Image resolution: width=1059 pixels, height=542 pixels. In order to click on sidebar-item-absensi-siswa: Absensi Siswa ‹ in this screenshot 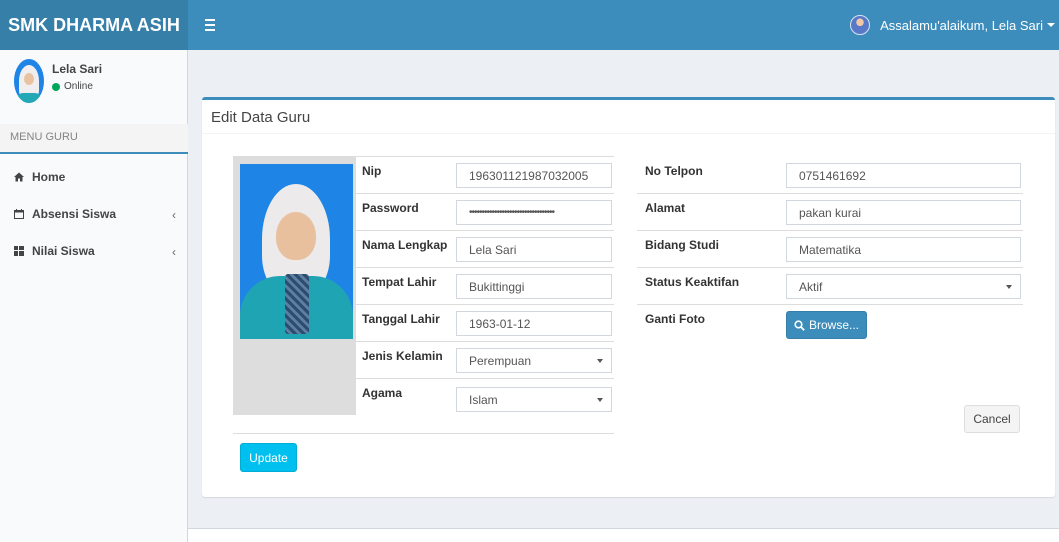, I will do `click(94, 213)`.